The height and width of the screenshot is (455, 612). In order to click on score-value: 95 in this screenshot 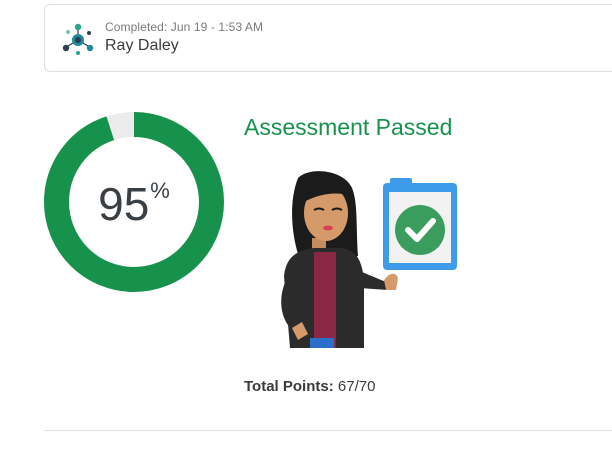, I will do `click(124, 204)`.